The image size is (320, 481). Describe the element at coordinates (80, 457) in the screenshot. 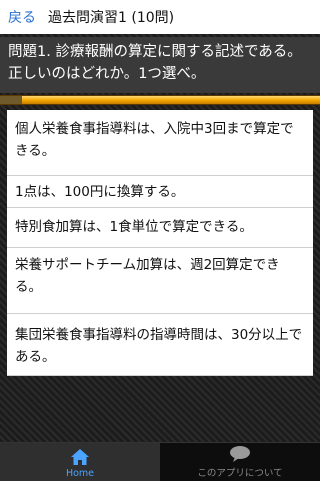

I see `home-icon` at that location.